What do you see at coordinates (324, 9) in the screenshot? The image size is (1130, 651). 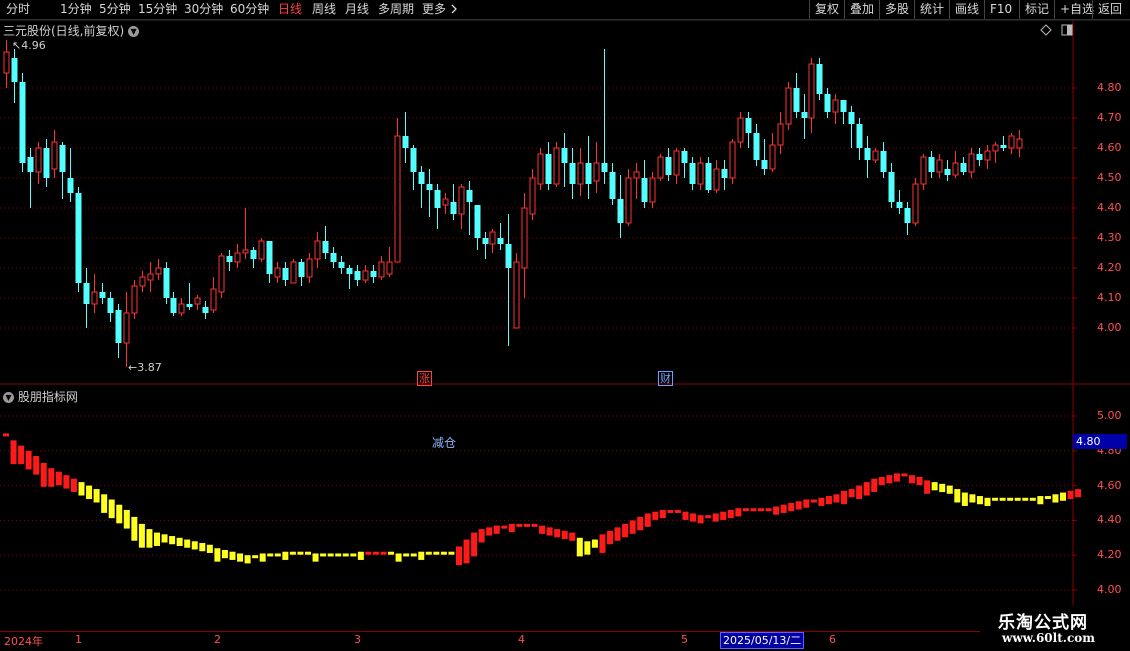 I see `period-tab-weekly: 周线` at bounding box center [324, 9].